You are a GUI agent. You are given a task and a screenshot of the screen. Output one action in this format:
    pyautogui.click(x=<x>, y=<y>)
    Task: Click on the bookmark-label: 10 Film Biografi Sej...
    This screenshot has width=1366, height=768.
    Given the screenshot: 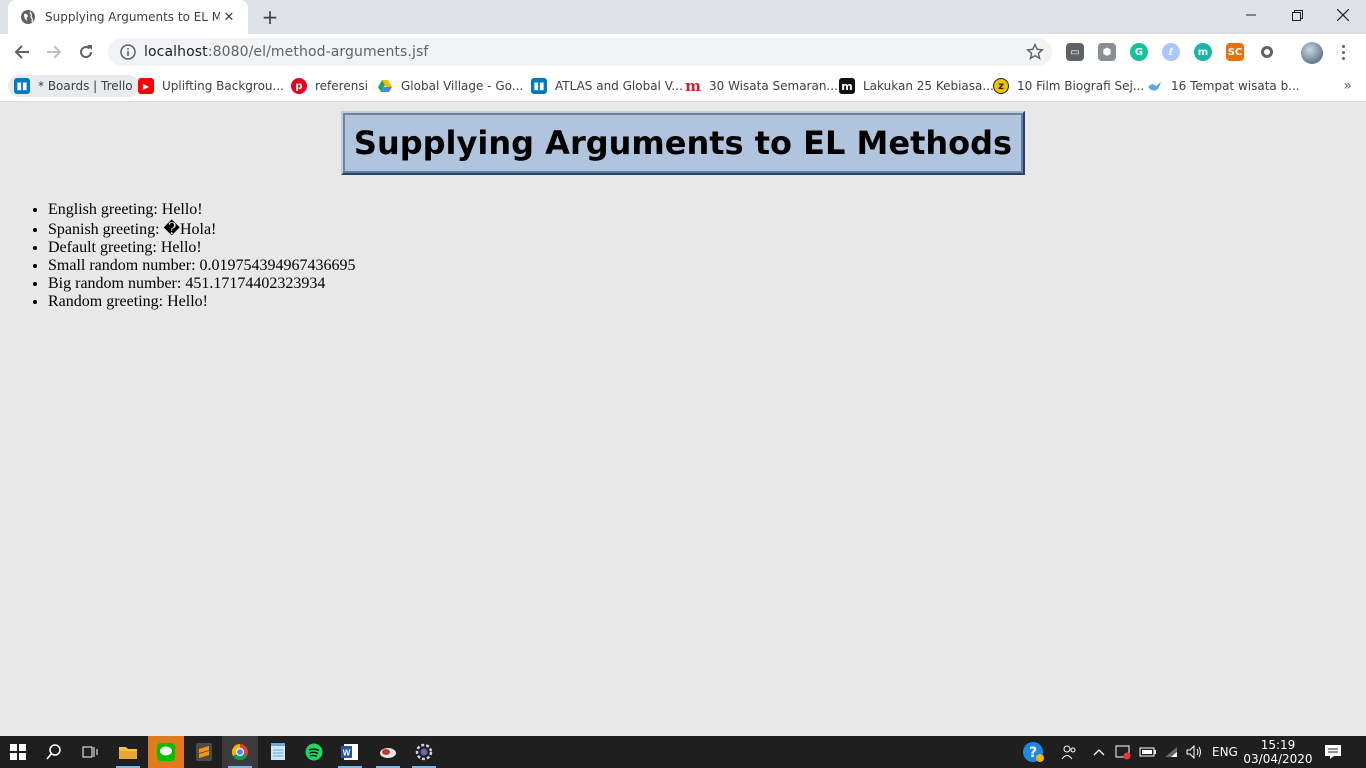 What is the action you would take?
    pyautogui.click(x=1081, y=86)
    